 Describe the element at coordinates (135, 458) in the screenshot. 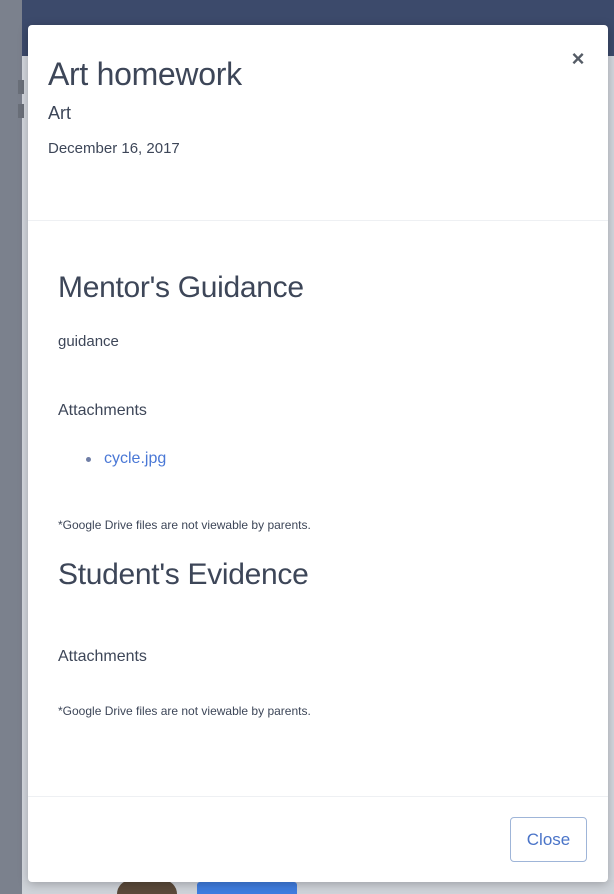

I see `attachment-link: cycle.jpg` at that location.